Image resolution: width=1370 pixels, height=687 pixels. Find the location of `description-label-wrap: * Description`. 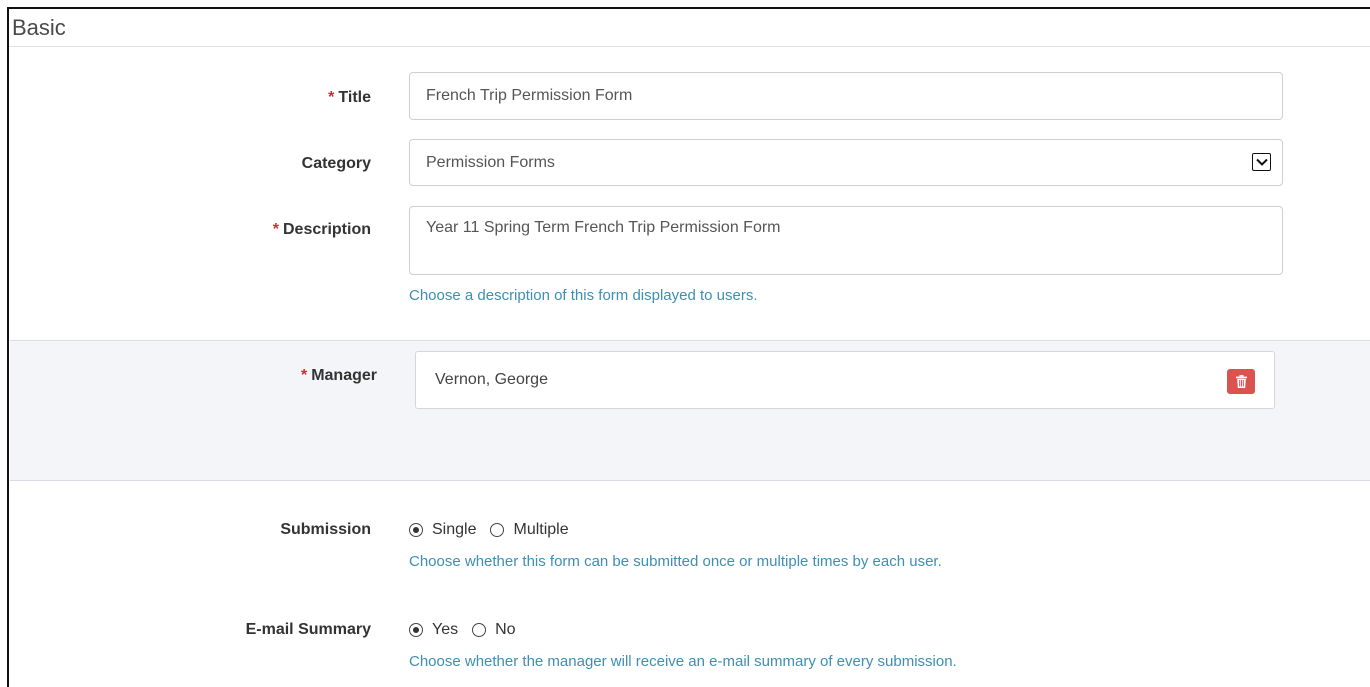

description-label-wrap: * Description is located at coordinates (190, 232).